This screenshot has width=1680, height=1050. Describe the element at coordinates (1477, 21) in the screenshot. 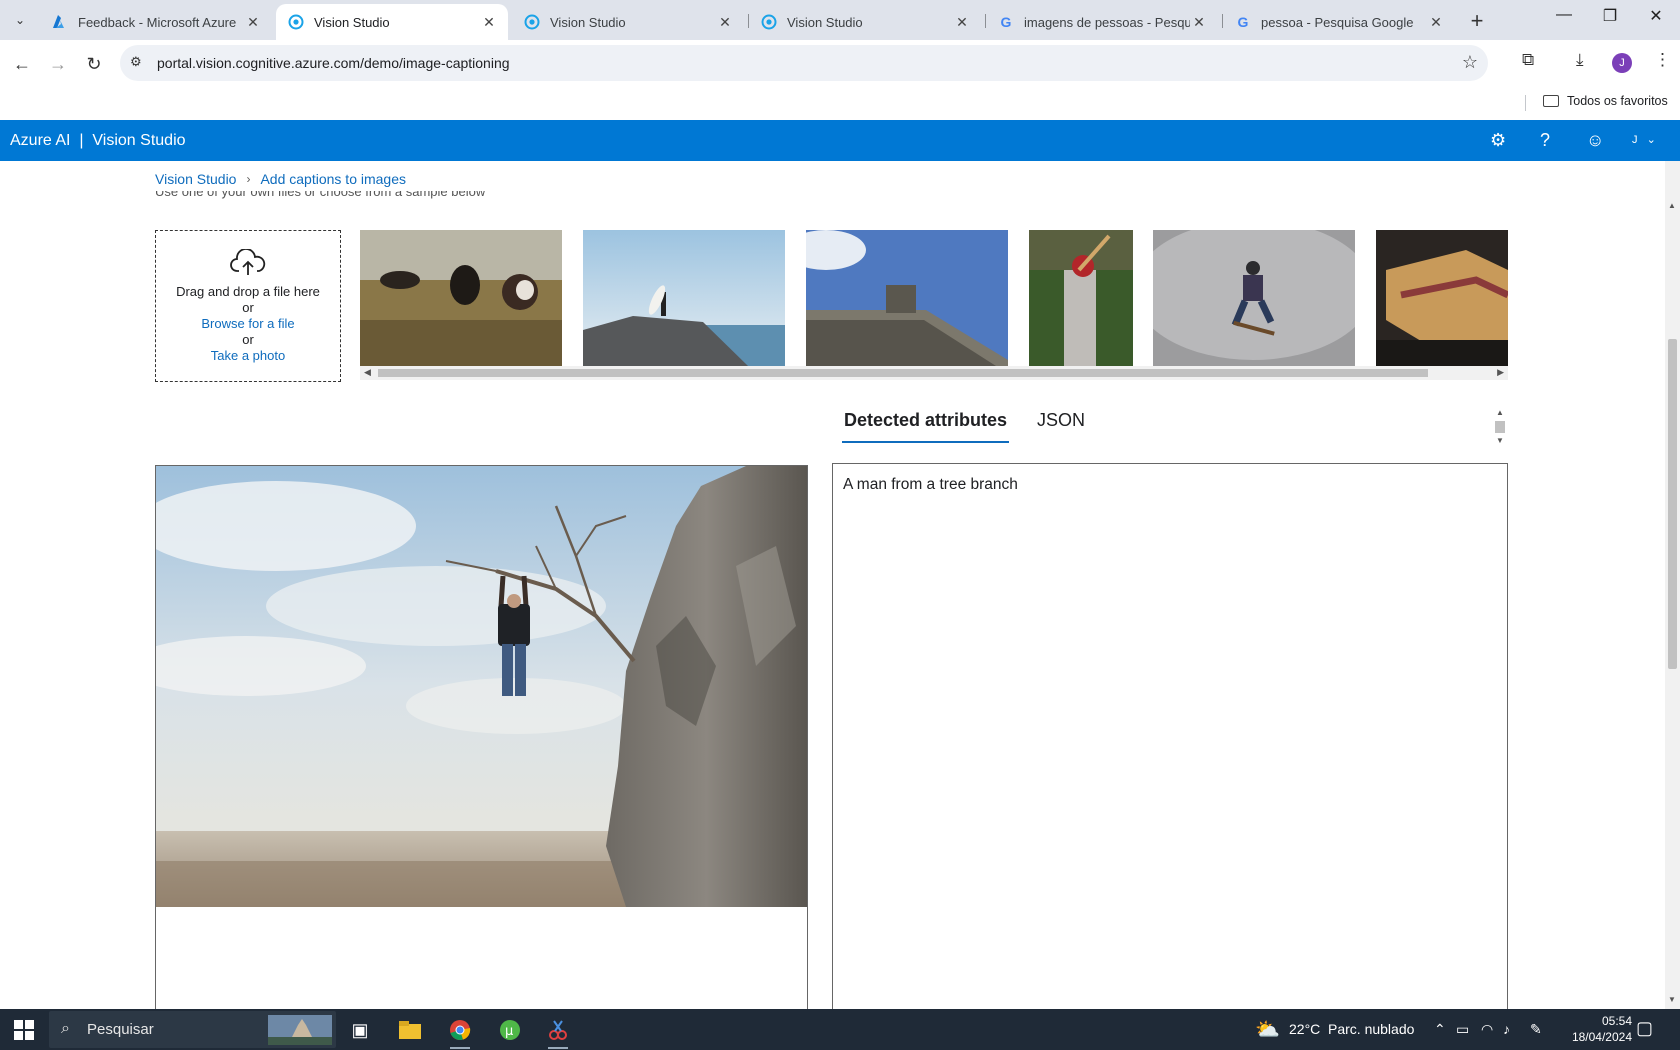

I see `new-tab-icon: +` at that location.